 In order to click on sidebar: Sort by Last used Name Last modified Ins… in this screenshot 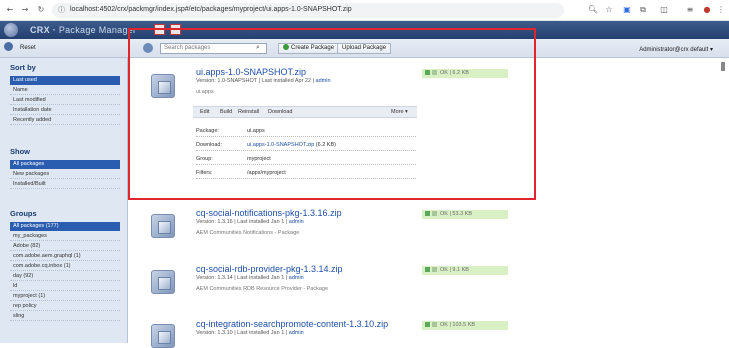, I will do `click(64, 200)`.